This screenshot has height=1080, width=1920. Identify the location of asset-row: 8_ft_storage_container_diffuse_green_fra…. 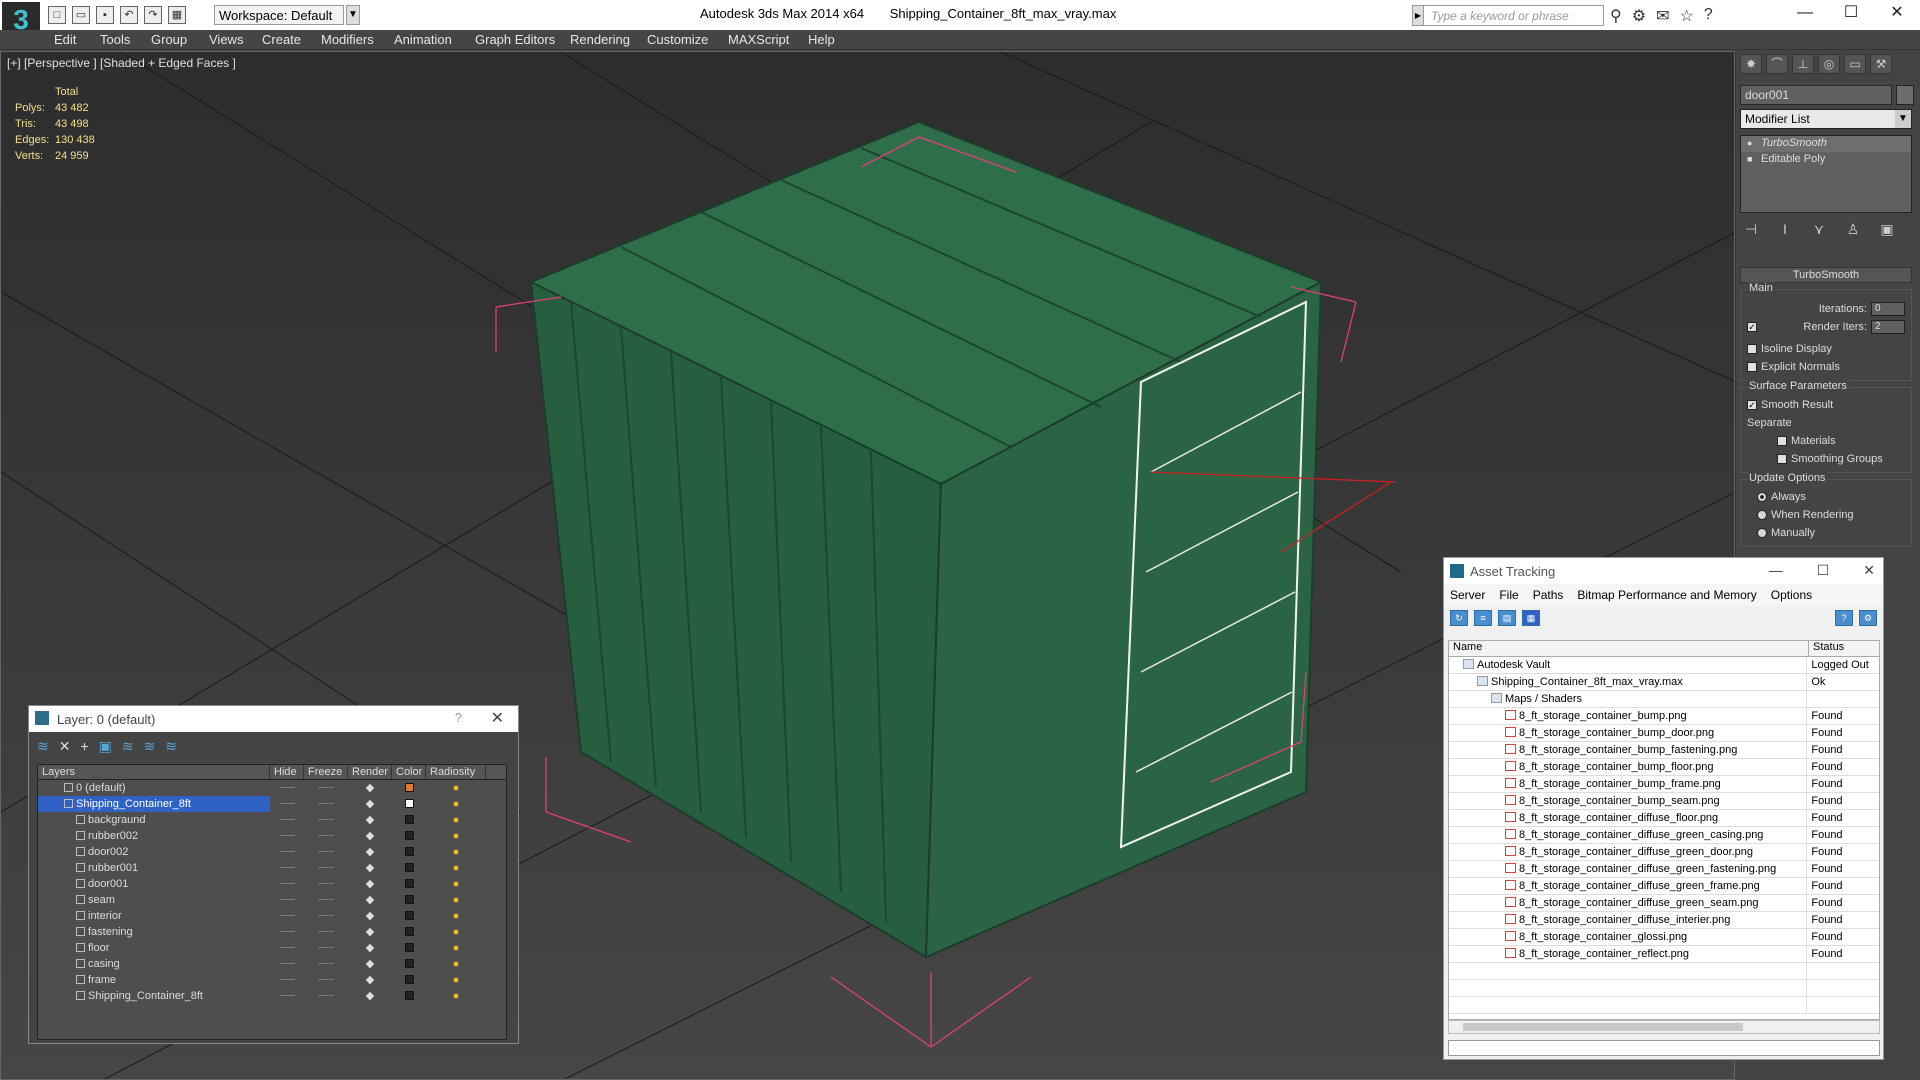
(1664, 886).